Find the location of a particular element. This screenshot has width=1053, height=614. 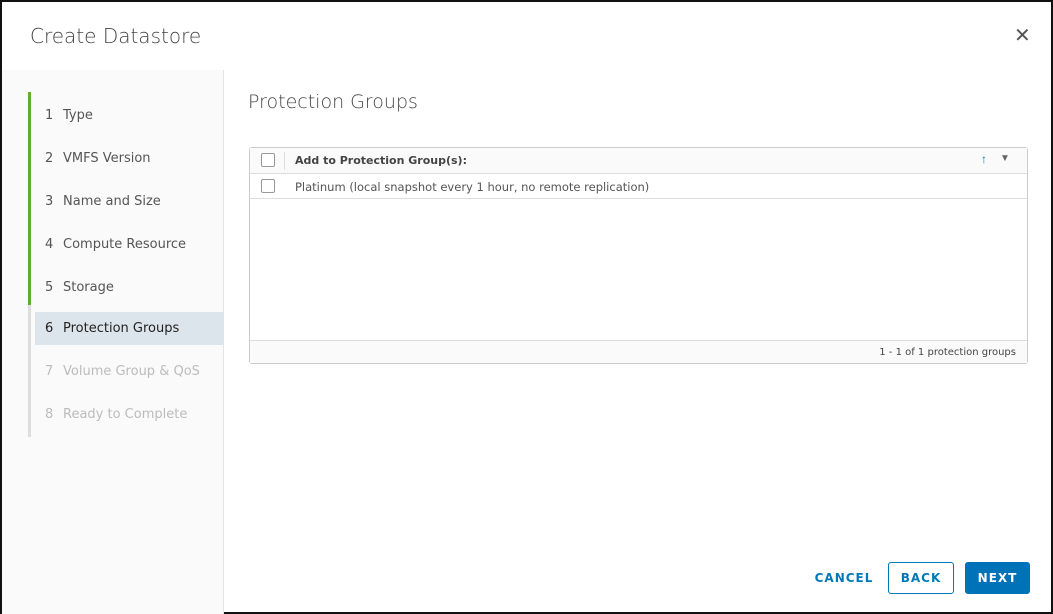

cancel-button: CANCEL is located at coordinates (844, 578).